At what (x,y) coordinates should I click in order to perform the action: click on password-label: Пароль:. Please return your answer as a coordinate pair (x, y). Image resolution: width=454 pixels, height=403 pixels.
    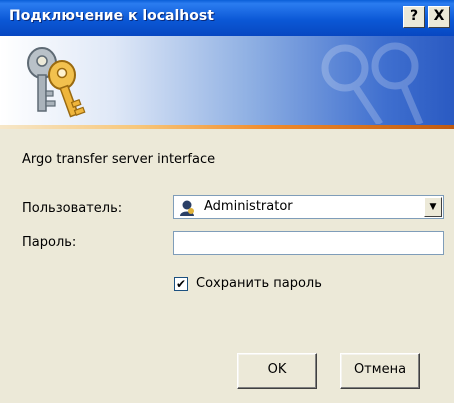
    Looking at the image, I should click on (49, 242).